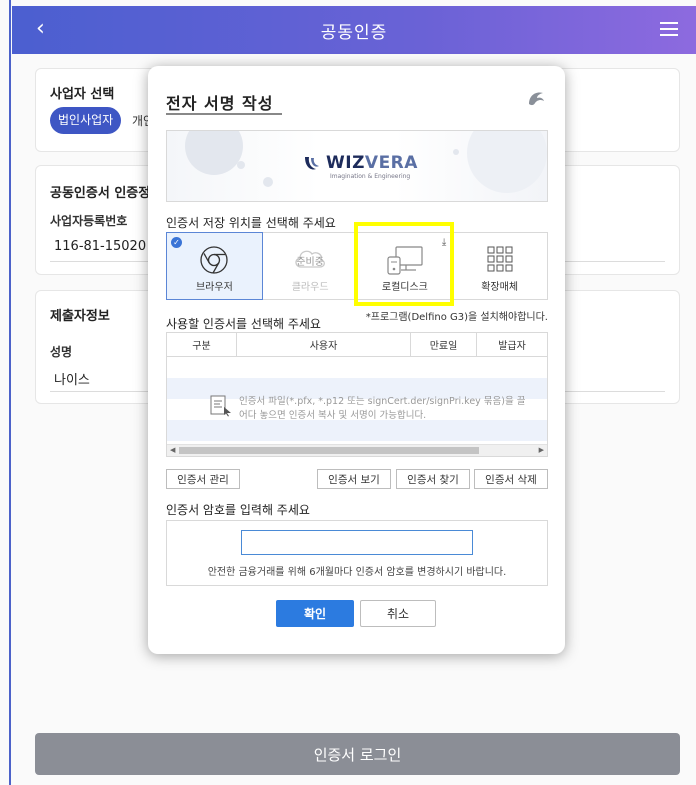 The height and width of the screenshot is (785, 696). What do you see at coordinates (357, 754) in the screenshot?
I see `certificate-login-button: 인증서 로그인` at bounding box center [357, 754].